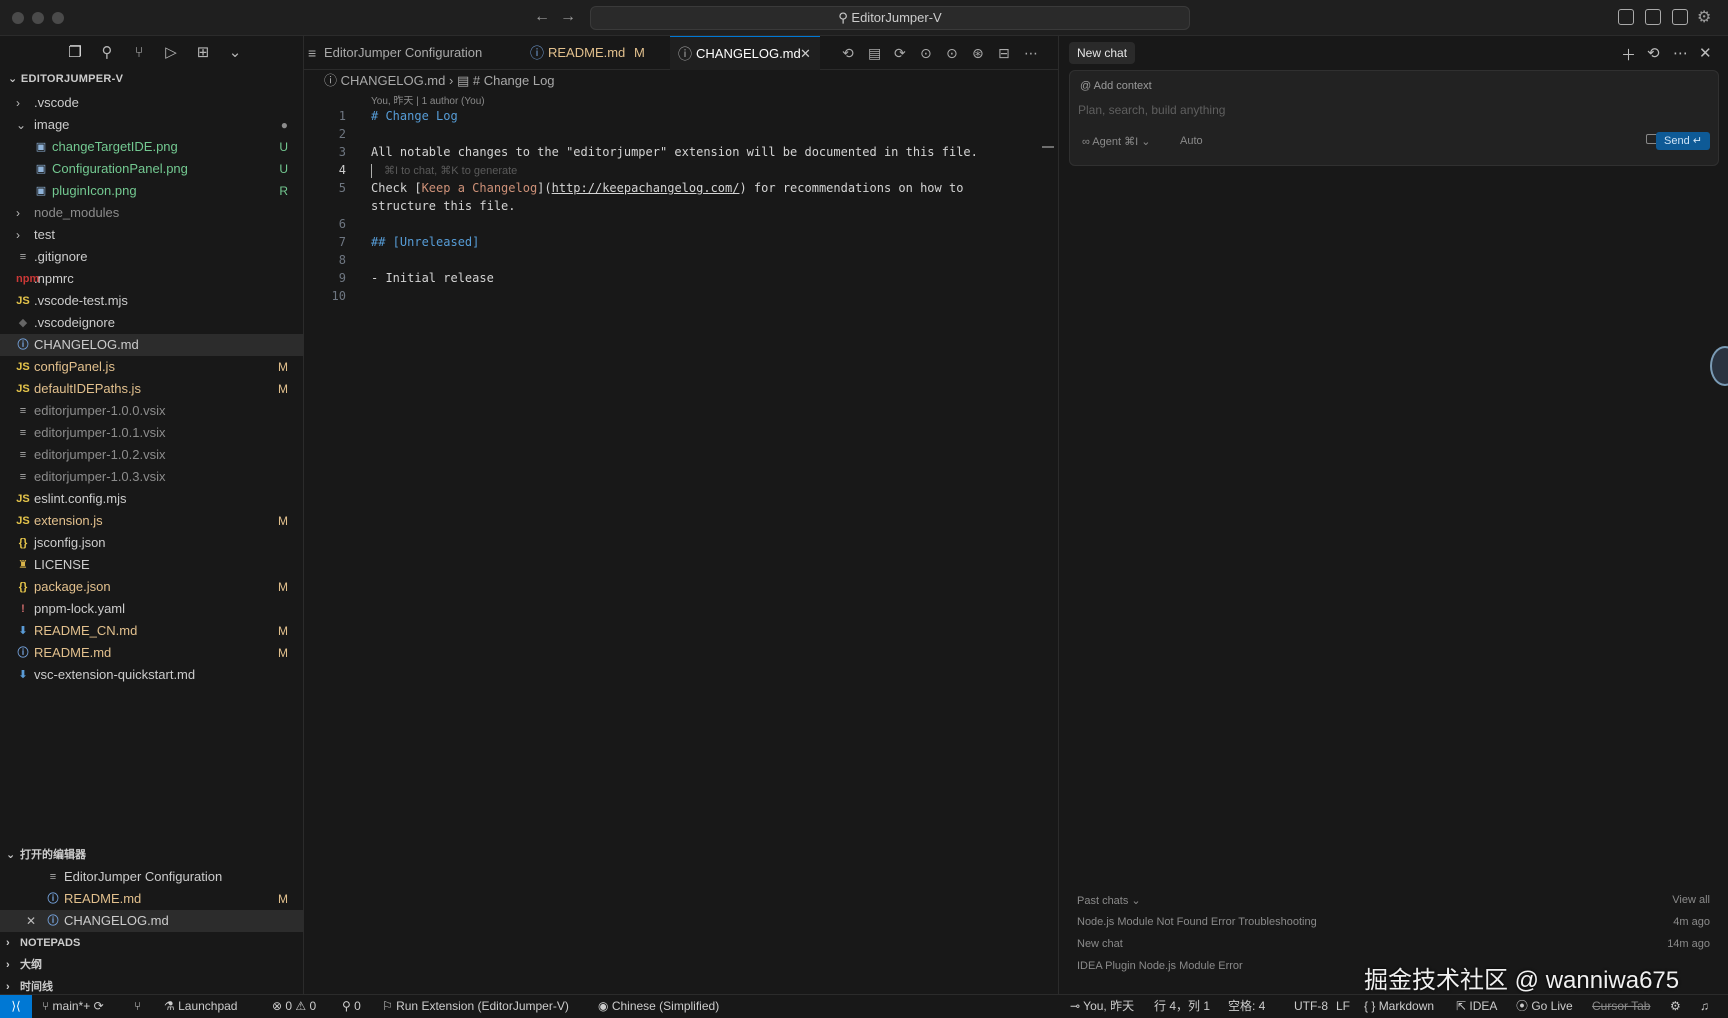  I want to click on past-chat-item: New chat, so click(1100, 944).